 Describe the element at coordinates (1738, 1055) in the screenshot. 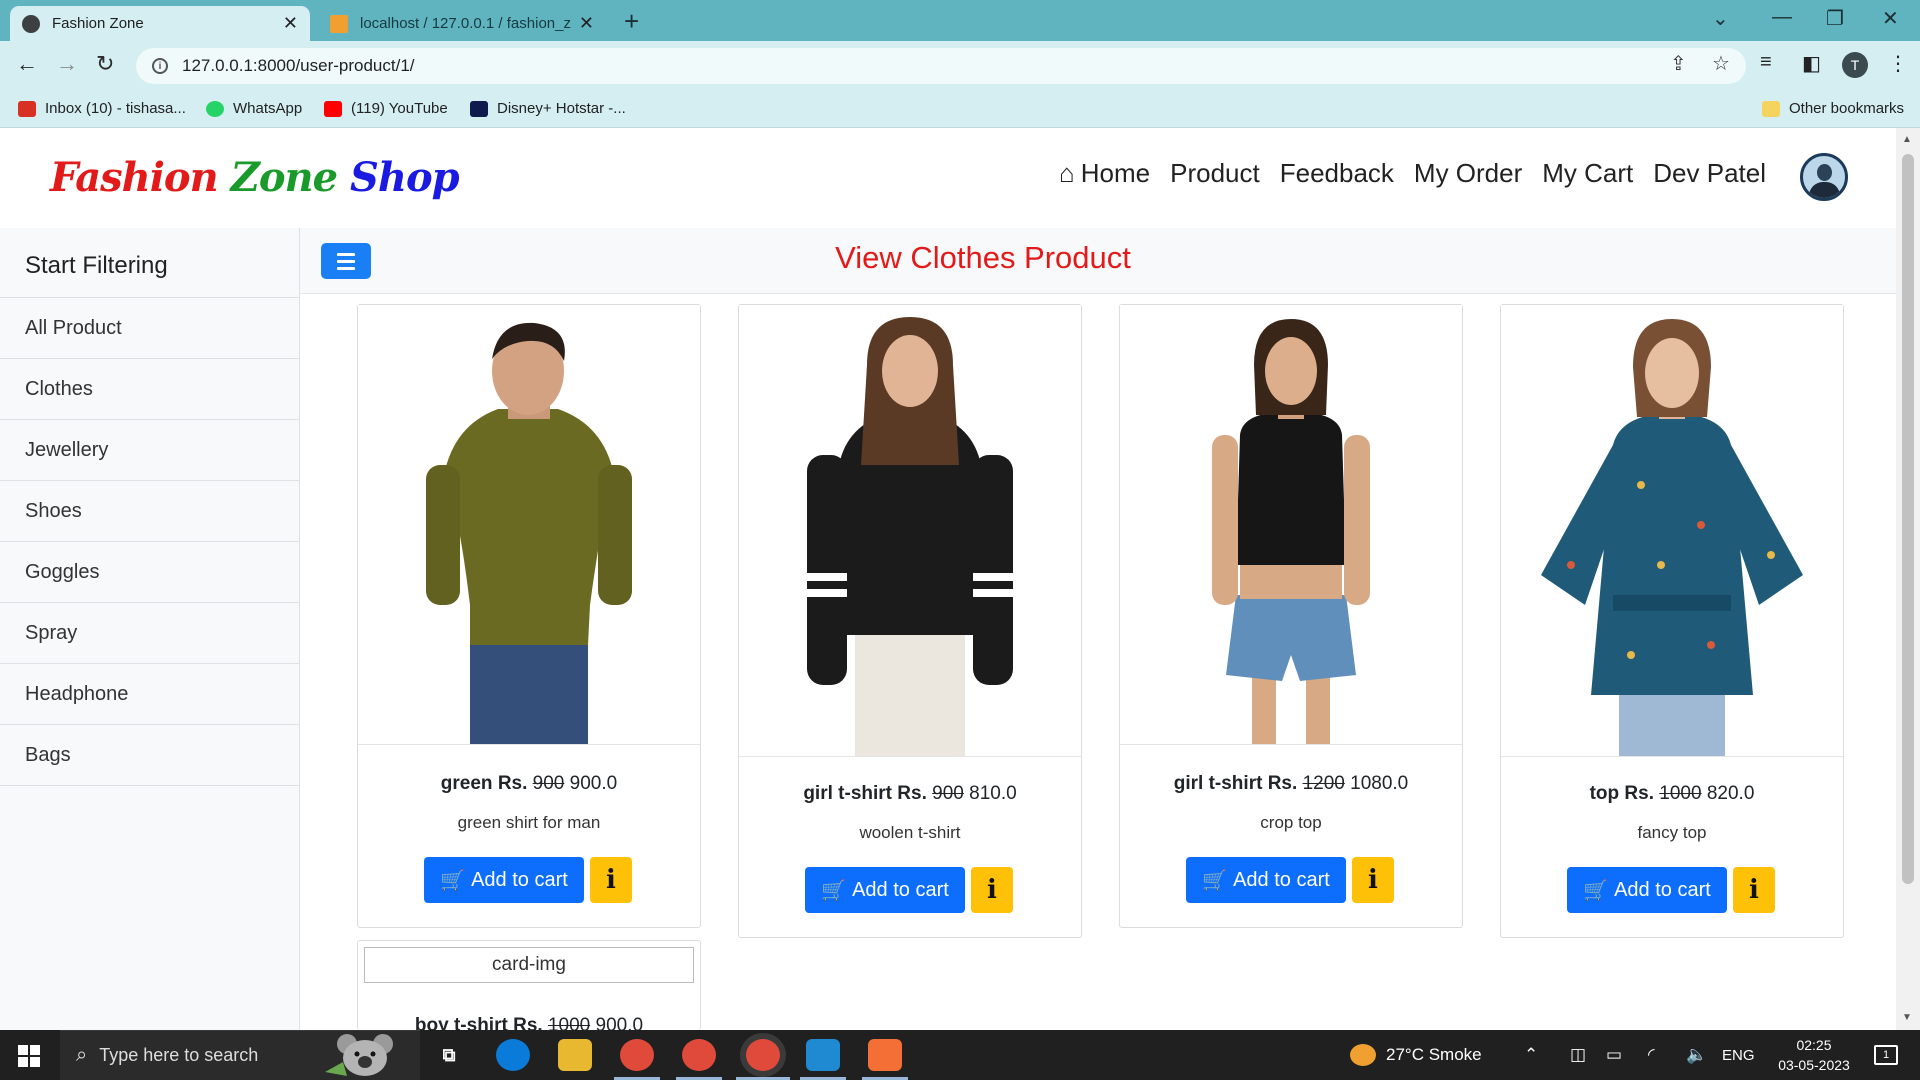

I see `language-indicator: ENG` at that location.